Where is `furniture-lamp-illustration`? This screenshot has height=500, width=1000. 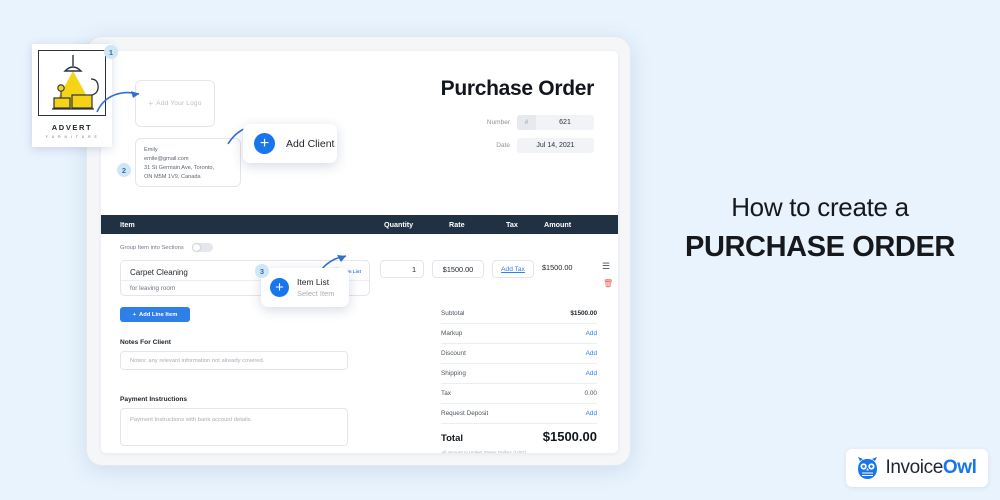
furniture-lamp-illustration is located at coordinates (72, 83).